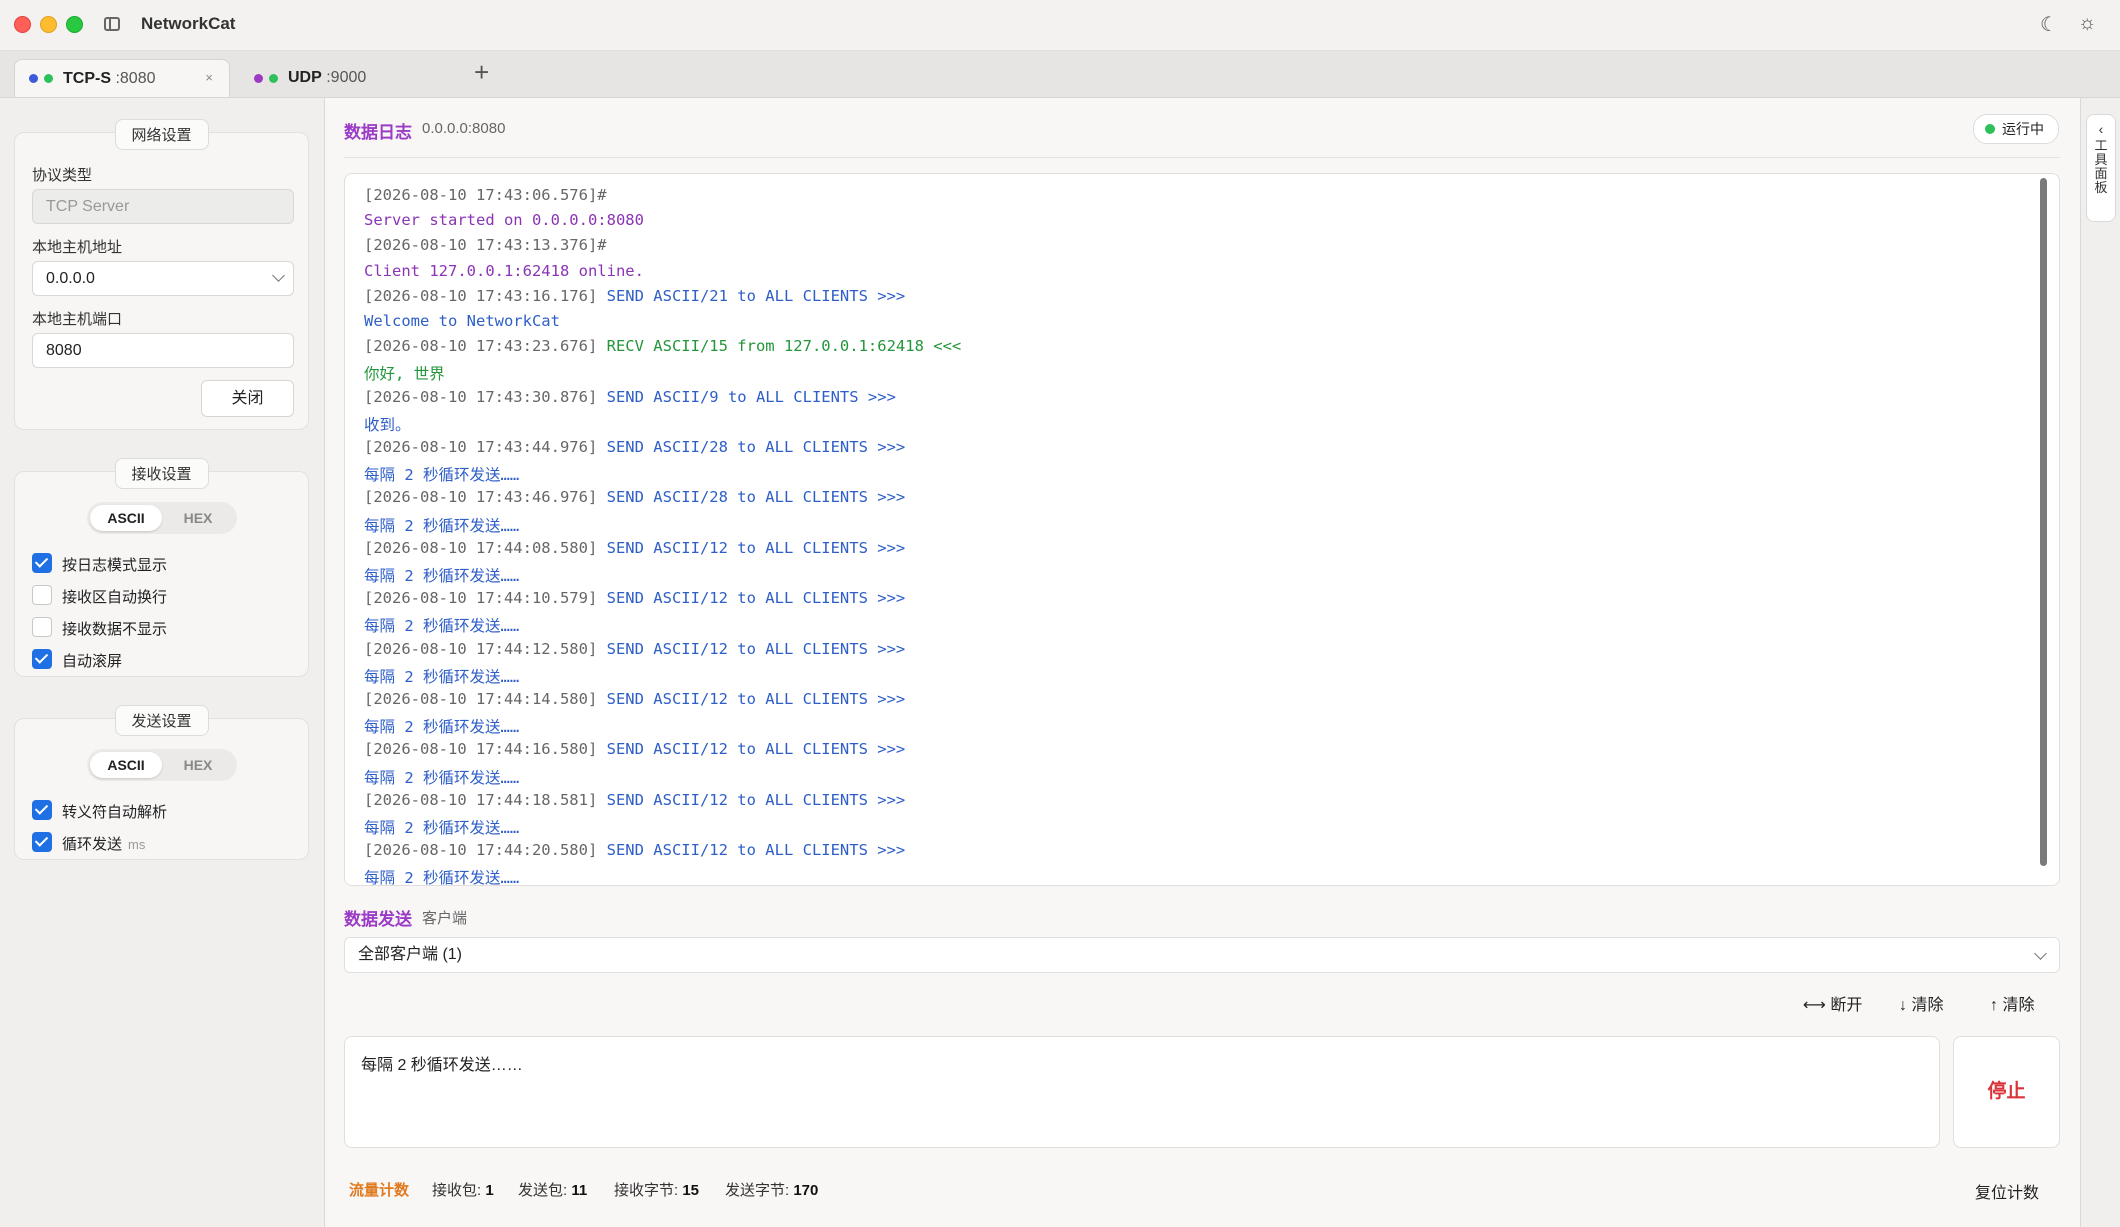  Describe the element at coordinates (1903, 1005) in the screenshot. I see `arrow-down-icon: ↓` at that location.